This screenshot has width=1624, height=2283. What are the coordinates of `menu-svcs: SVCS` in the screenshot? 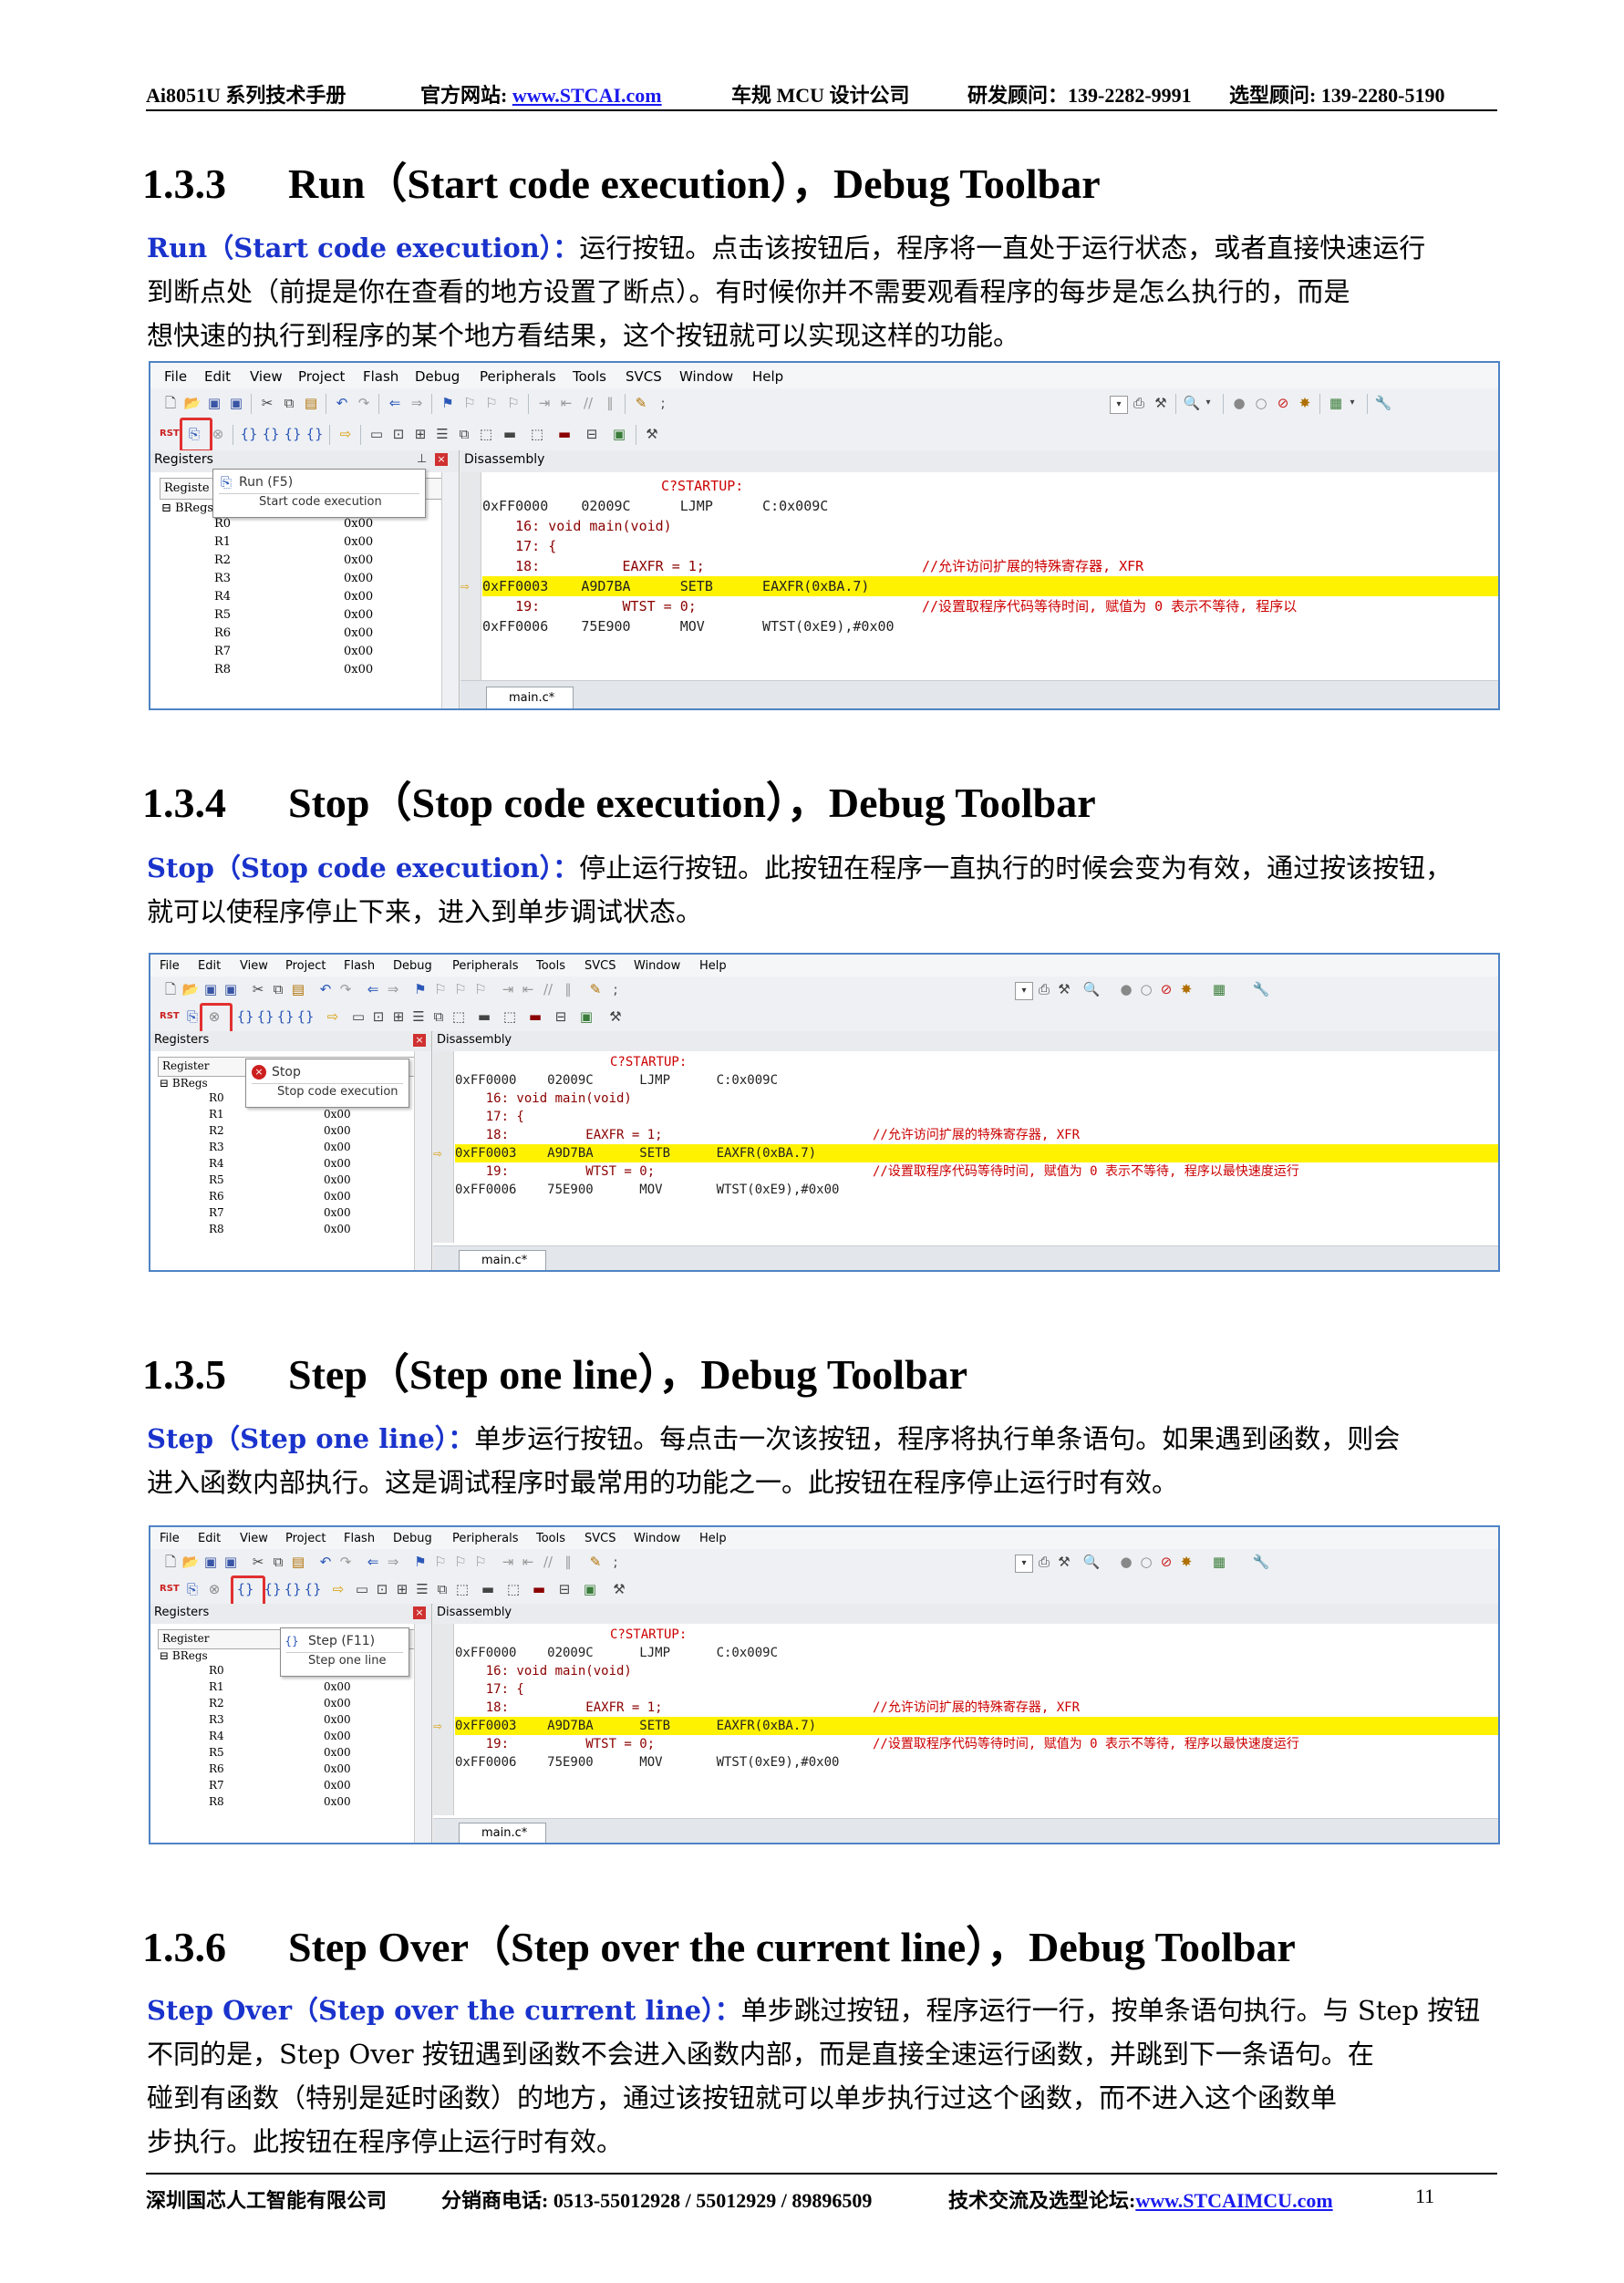 It's located at (599, 1538).